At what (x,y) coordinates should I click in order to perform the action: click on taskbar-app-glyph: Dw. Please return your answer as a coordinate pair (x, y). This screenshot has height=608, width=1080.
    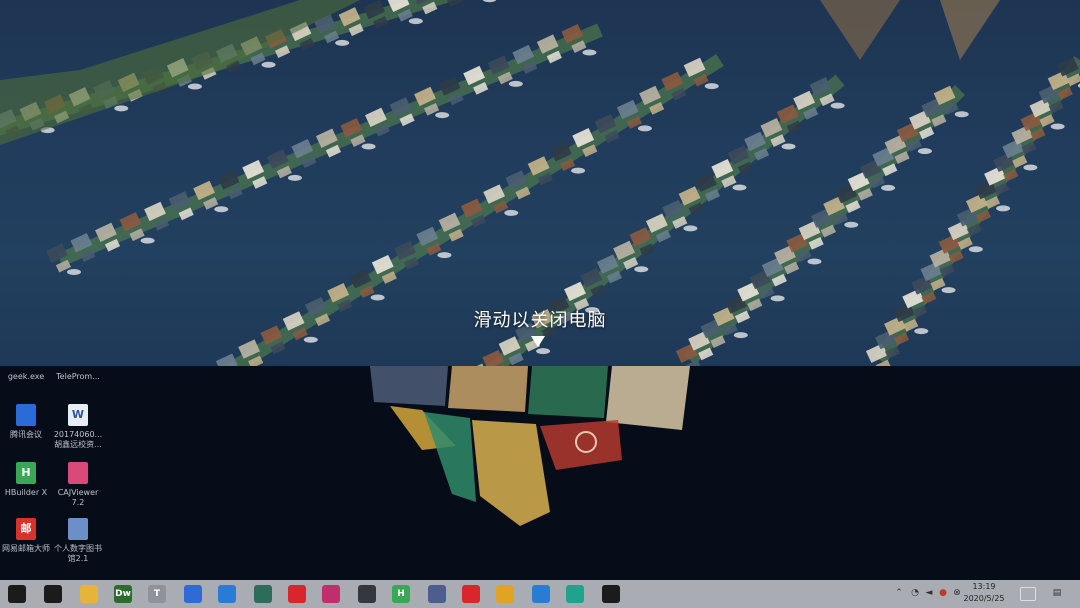
    Looking at the image, I should click on (123, 594).